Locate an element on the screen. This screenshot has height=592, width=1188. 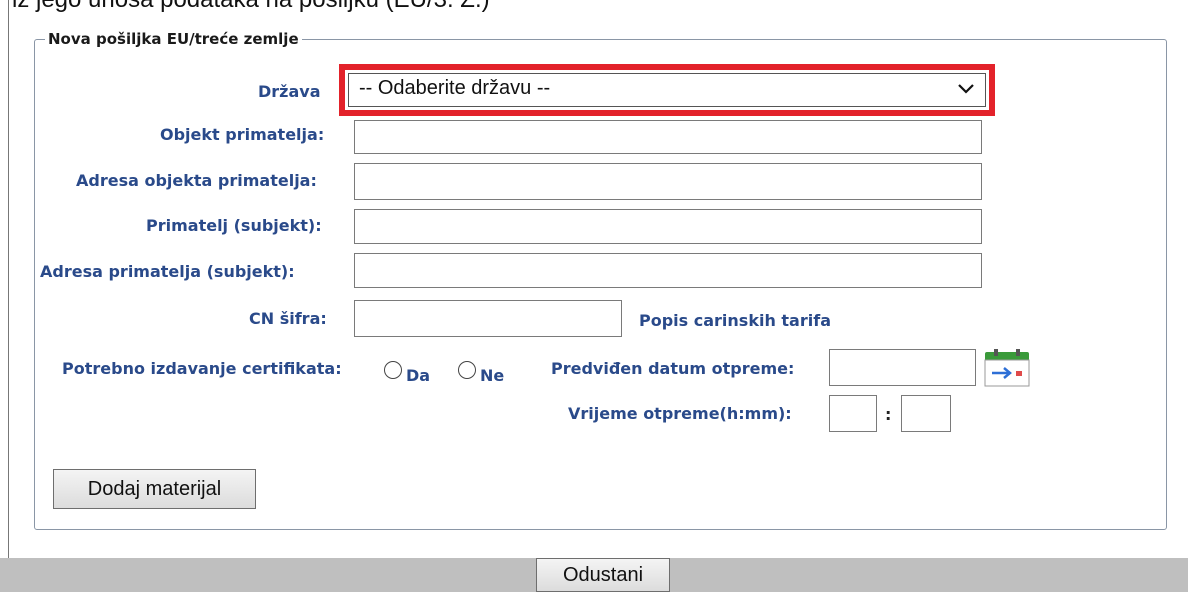
cancel-button: Odustani is located at coordinates (603, 575).